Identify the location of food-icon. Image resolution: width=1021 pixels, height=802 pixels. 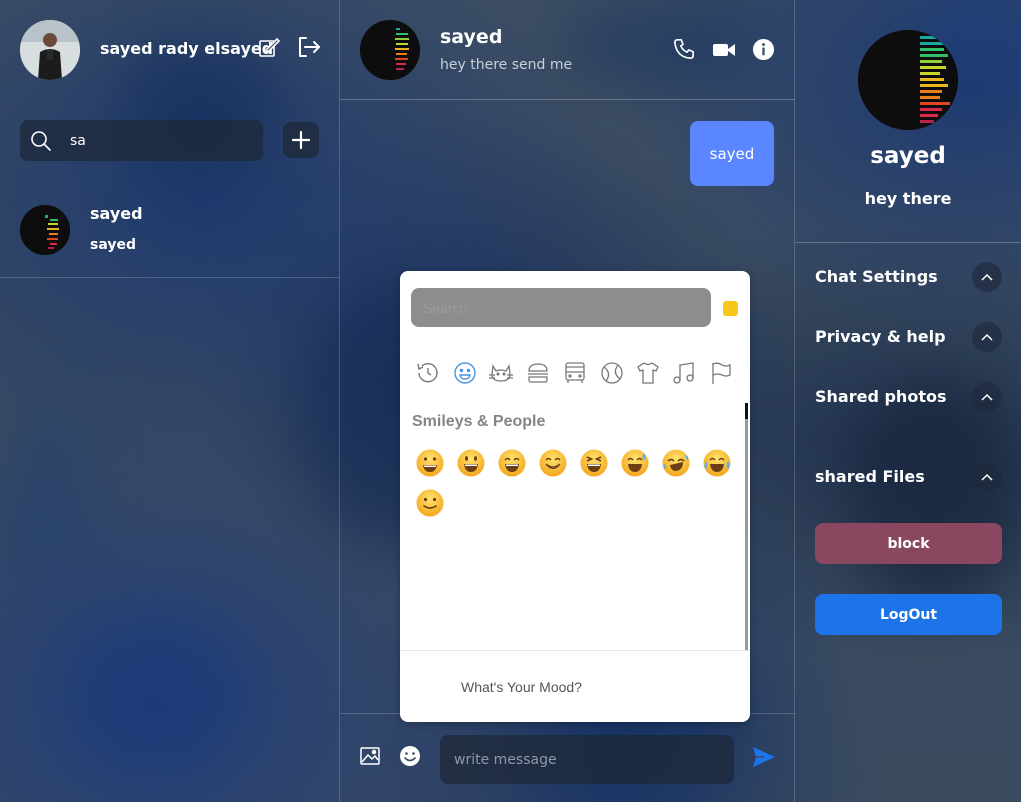
(538, 373).